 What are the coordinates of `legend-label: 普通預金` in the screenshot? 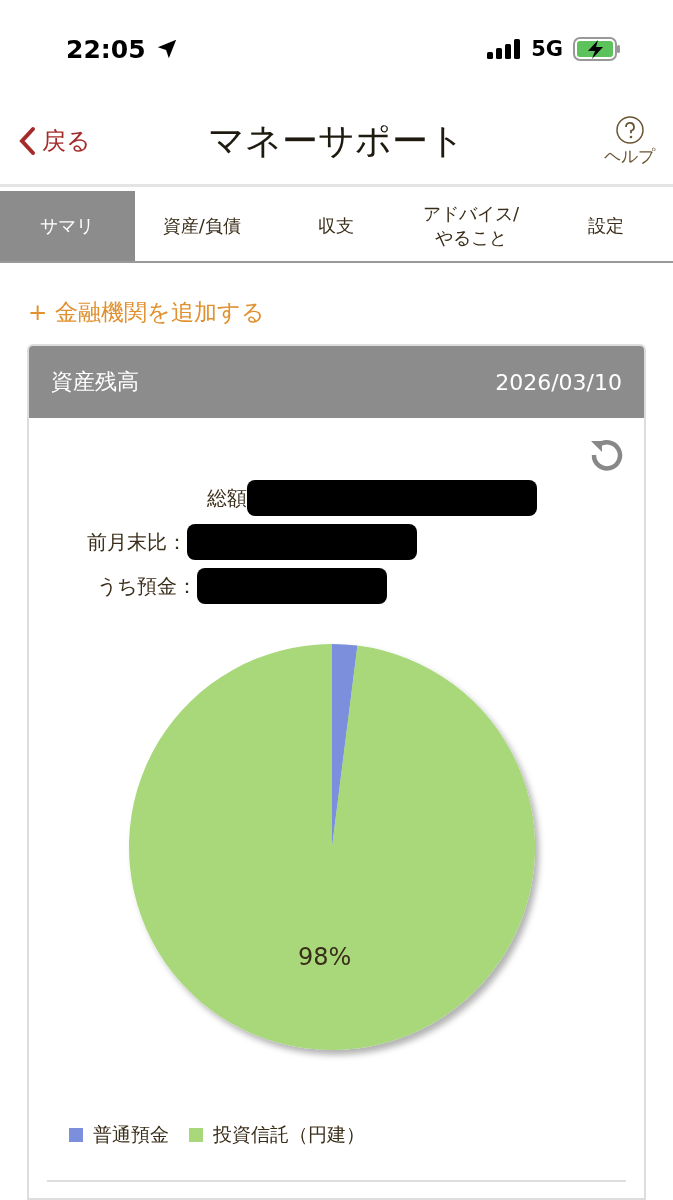 It's located at (131, 1134).